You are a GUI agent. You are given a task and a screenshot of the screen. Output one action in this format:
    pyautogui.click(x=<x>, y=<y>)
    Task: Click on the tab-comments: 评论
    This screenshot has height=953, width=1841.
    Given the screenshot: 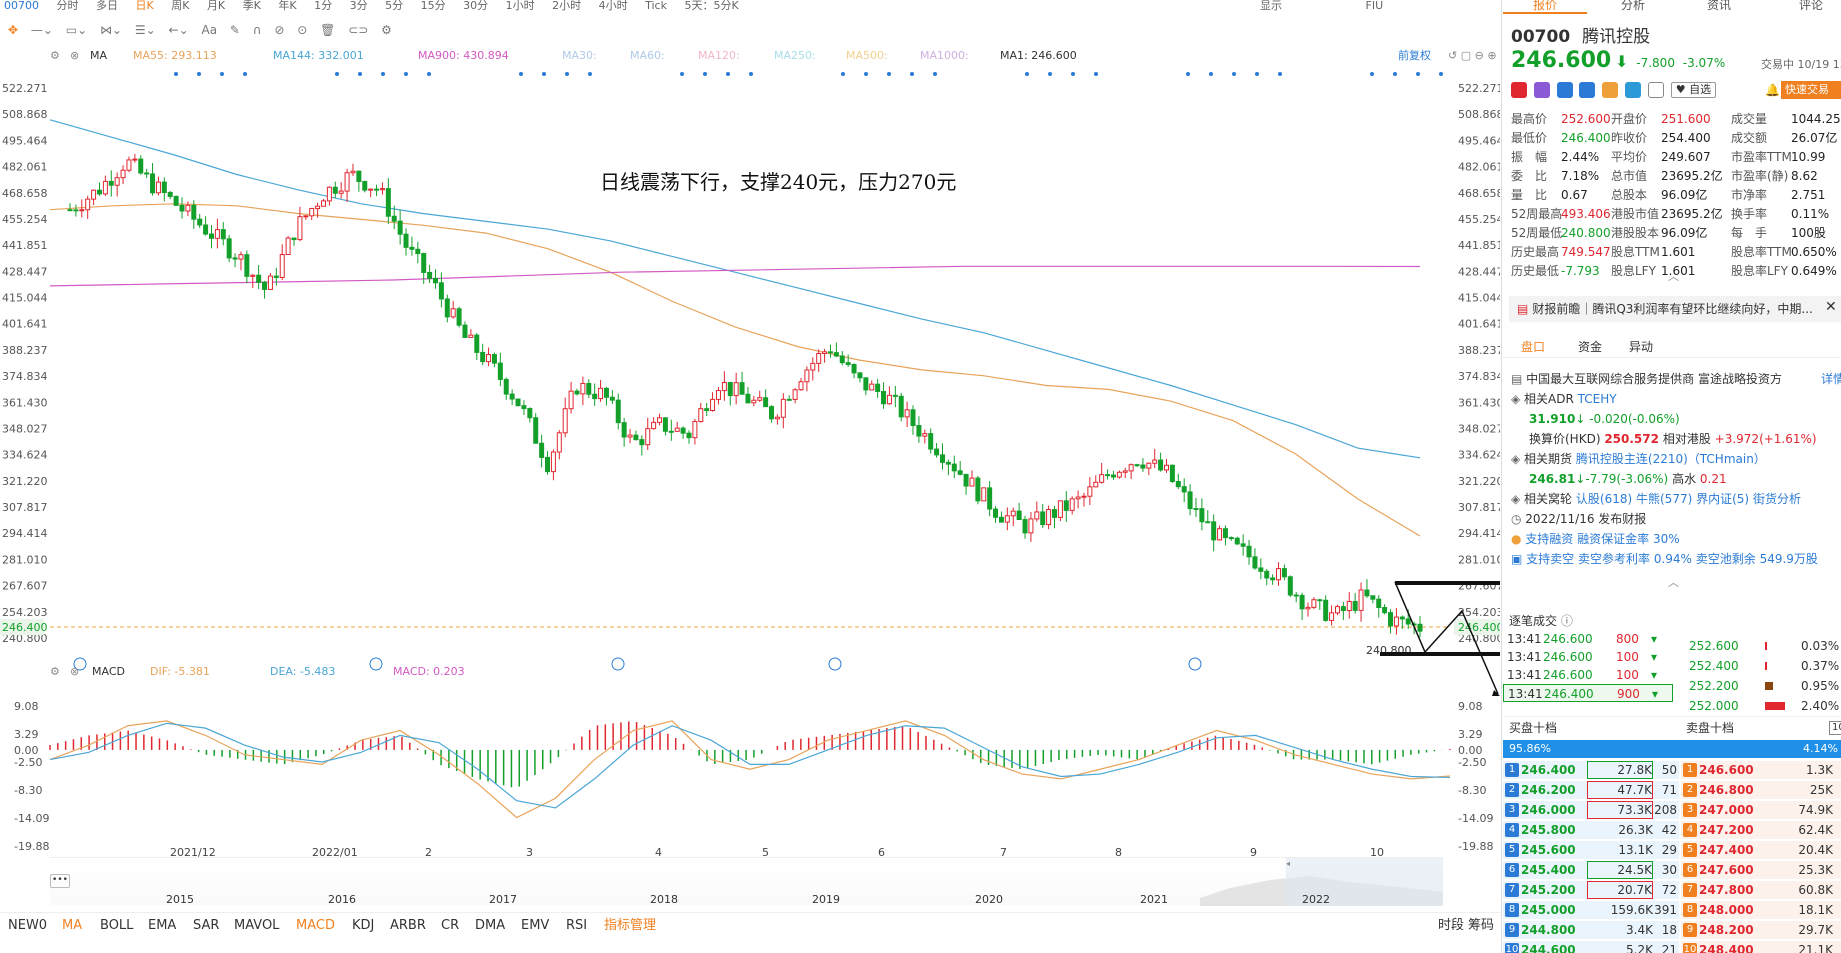 What is the action you would take?
    pyautogui.click(x=1811, y=5)
    